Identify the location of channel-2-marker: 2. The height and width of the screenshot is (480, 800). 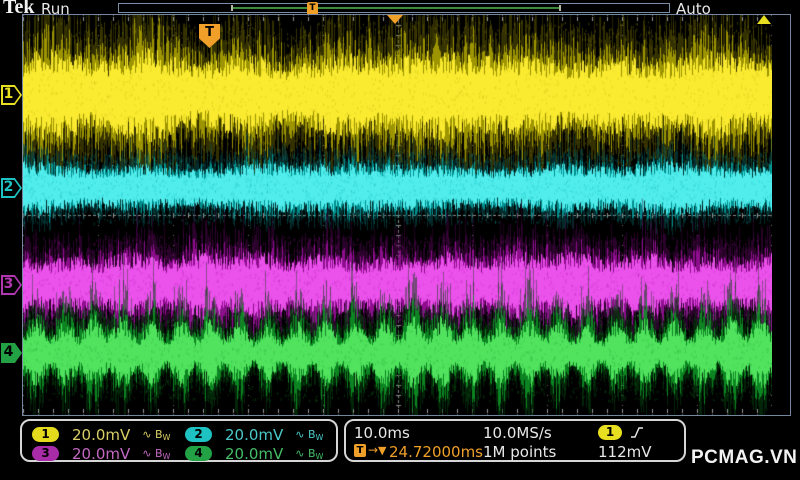
(11, 188).